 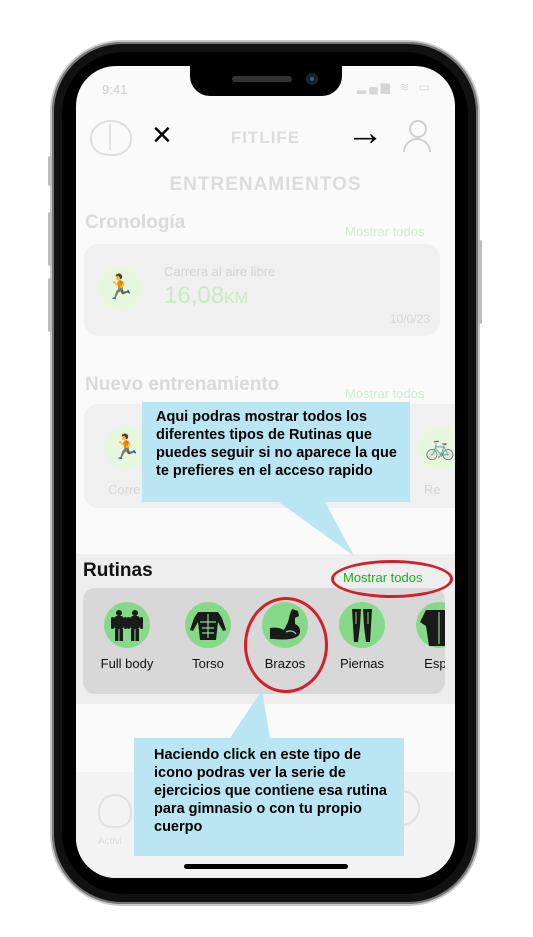 What do you see at coordinates (286, 645) in the screenshot?
I see `highlight-brazos` at bounding box center [286, 645].